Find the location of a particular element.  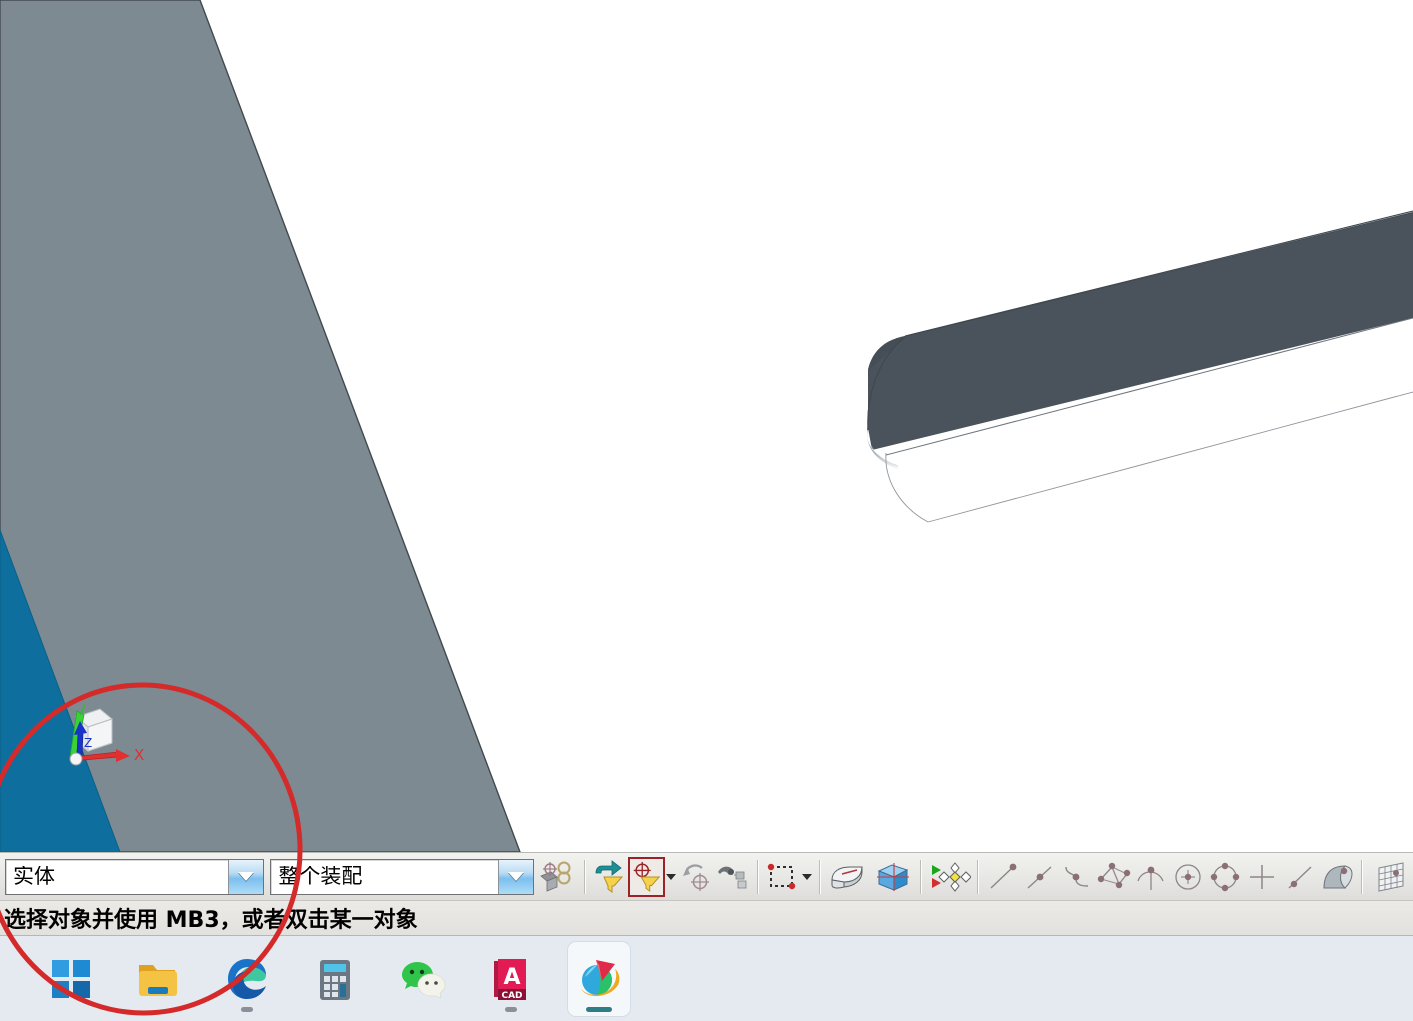

circle-points-snap-icon is located at coordinates (1225, 877).